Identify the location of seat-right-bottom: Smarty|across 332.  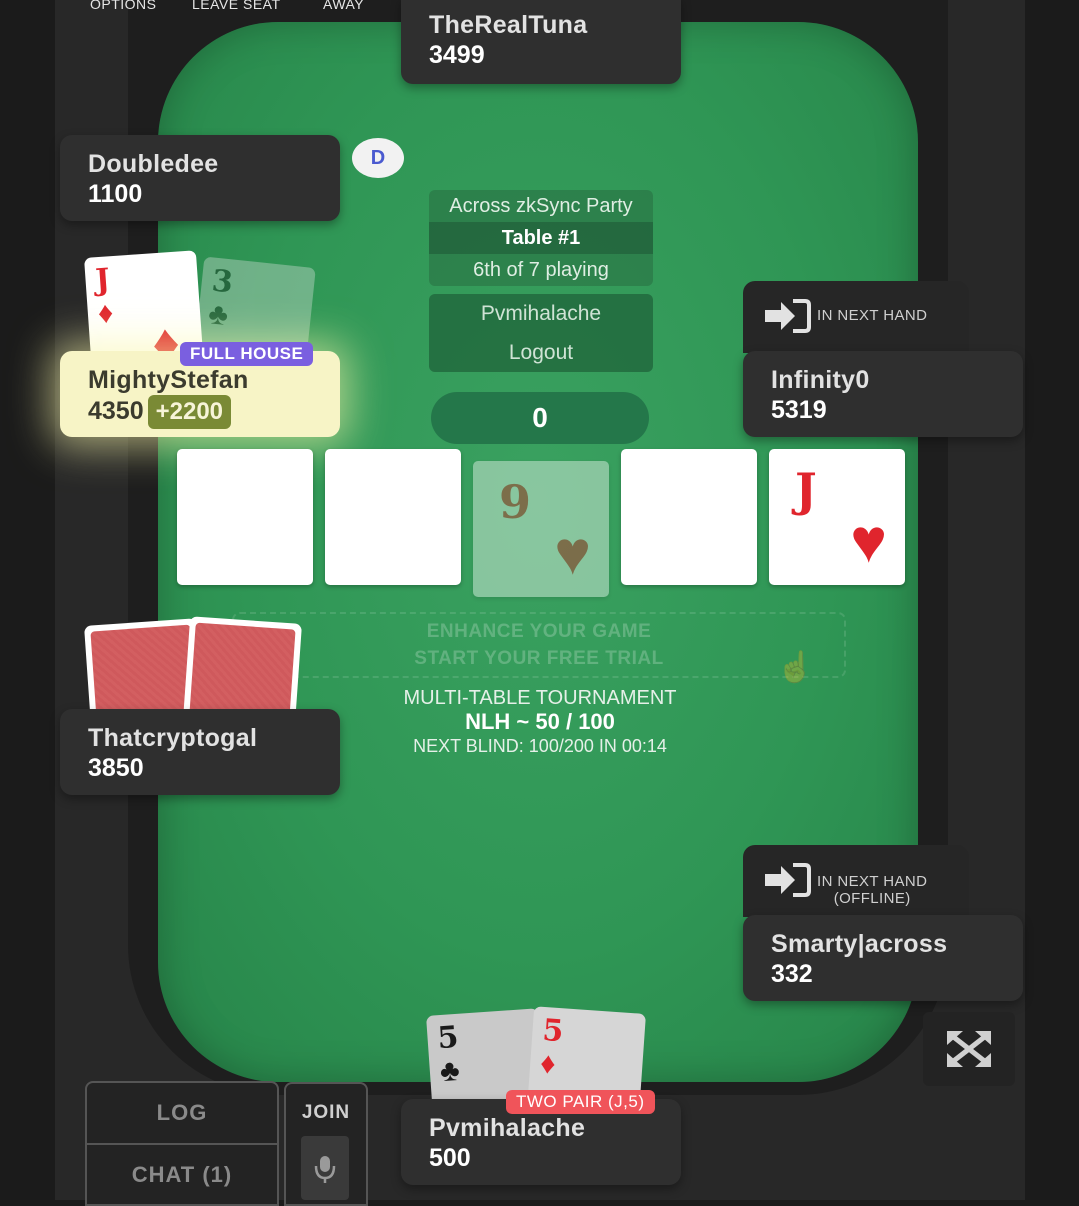
(883, 958).